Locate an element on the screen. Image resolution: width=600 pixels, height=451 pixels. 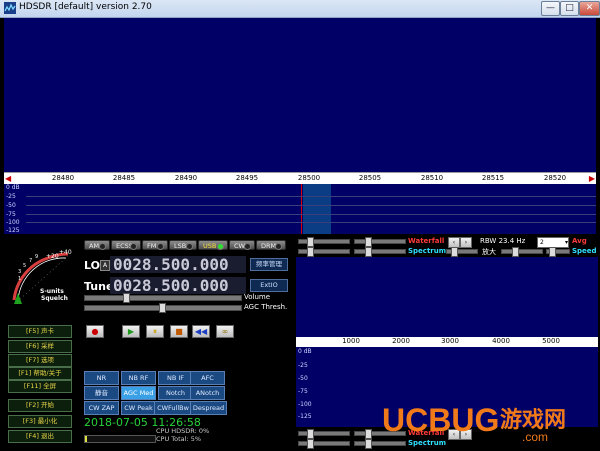
db-label: -100 is located at coordinates (305, 404).